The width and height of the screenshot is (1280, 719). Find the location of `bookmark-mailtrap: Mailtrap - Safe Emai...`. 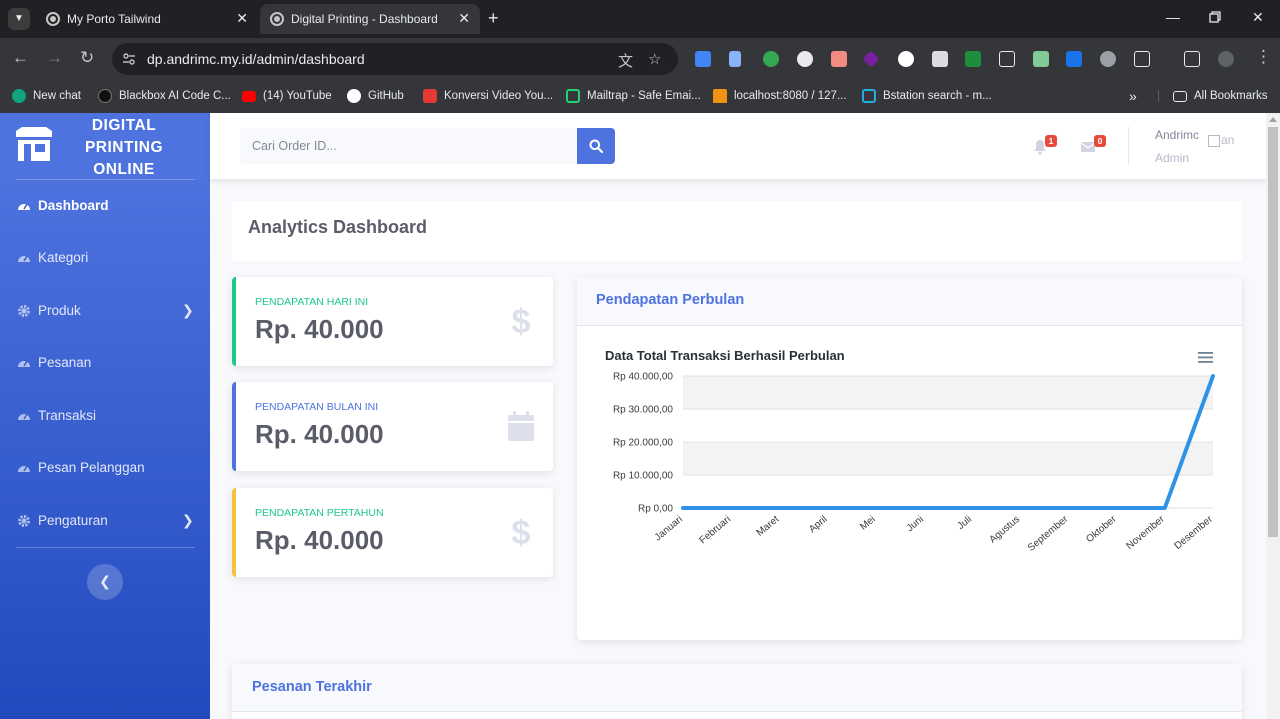

bookmark-mailtrap: Mailtrap - Safe Emai... is located at coordinates (633, 96).